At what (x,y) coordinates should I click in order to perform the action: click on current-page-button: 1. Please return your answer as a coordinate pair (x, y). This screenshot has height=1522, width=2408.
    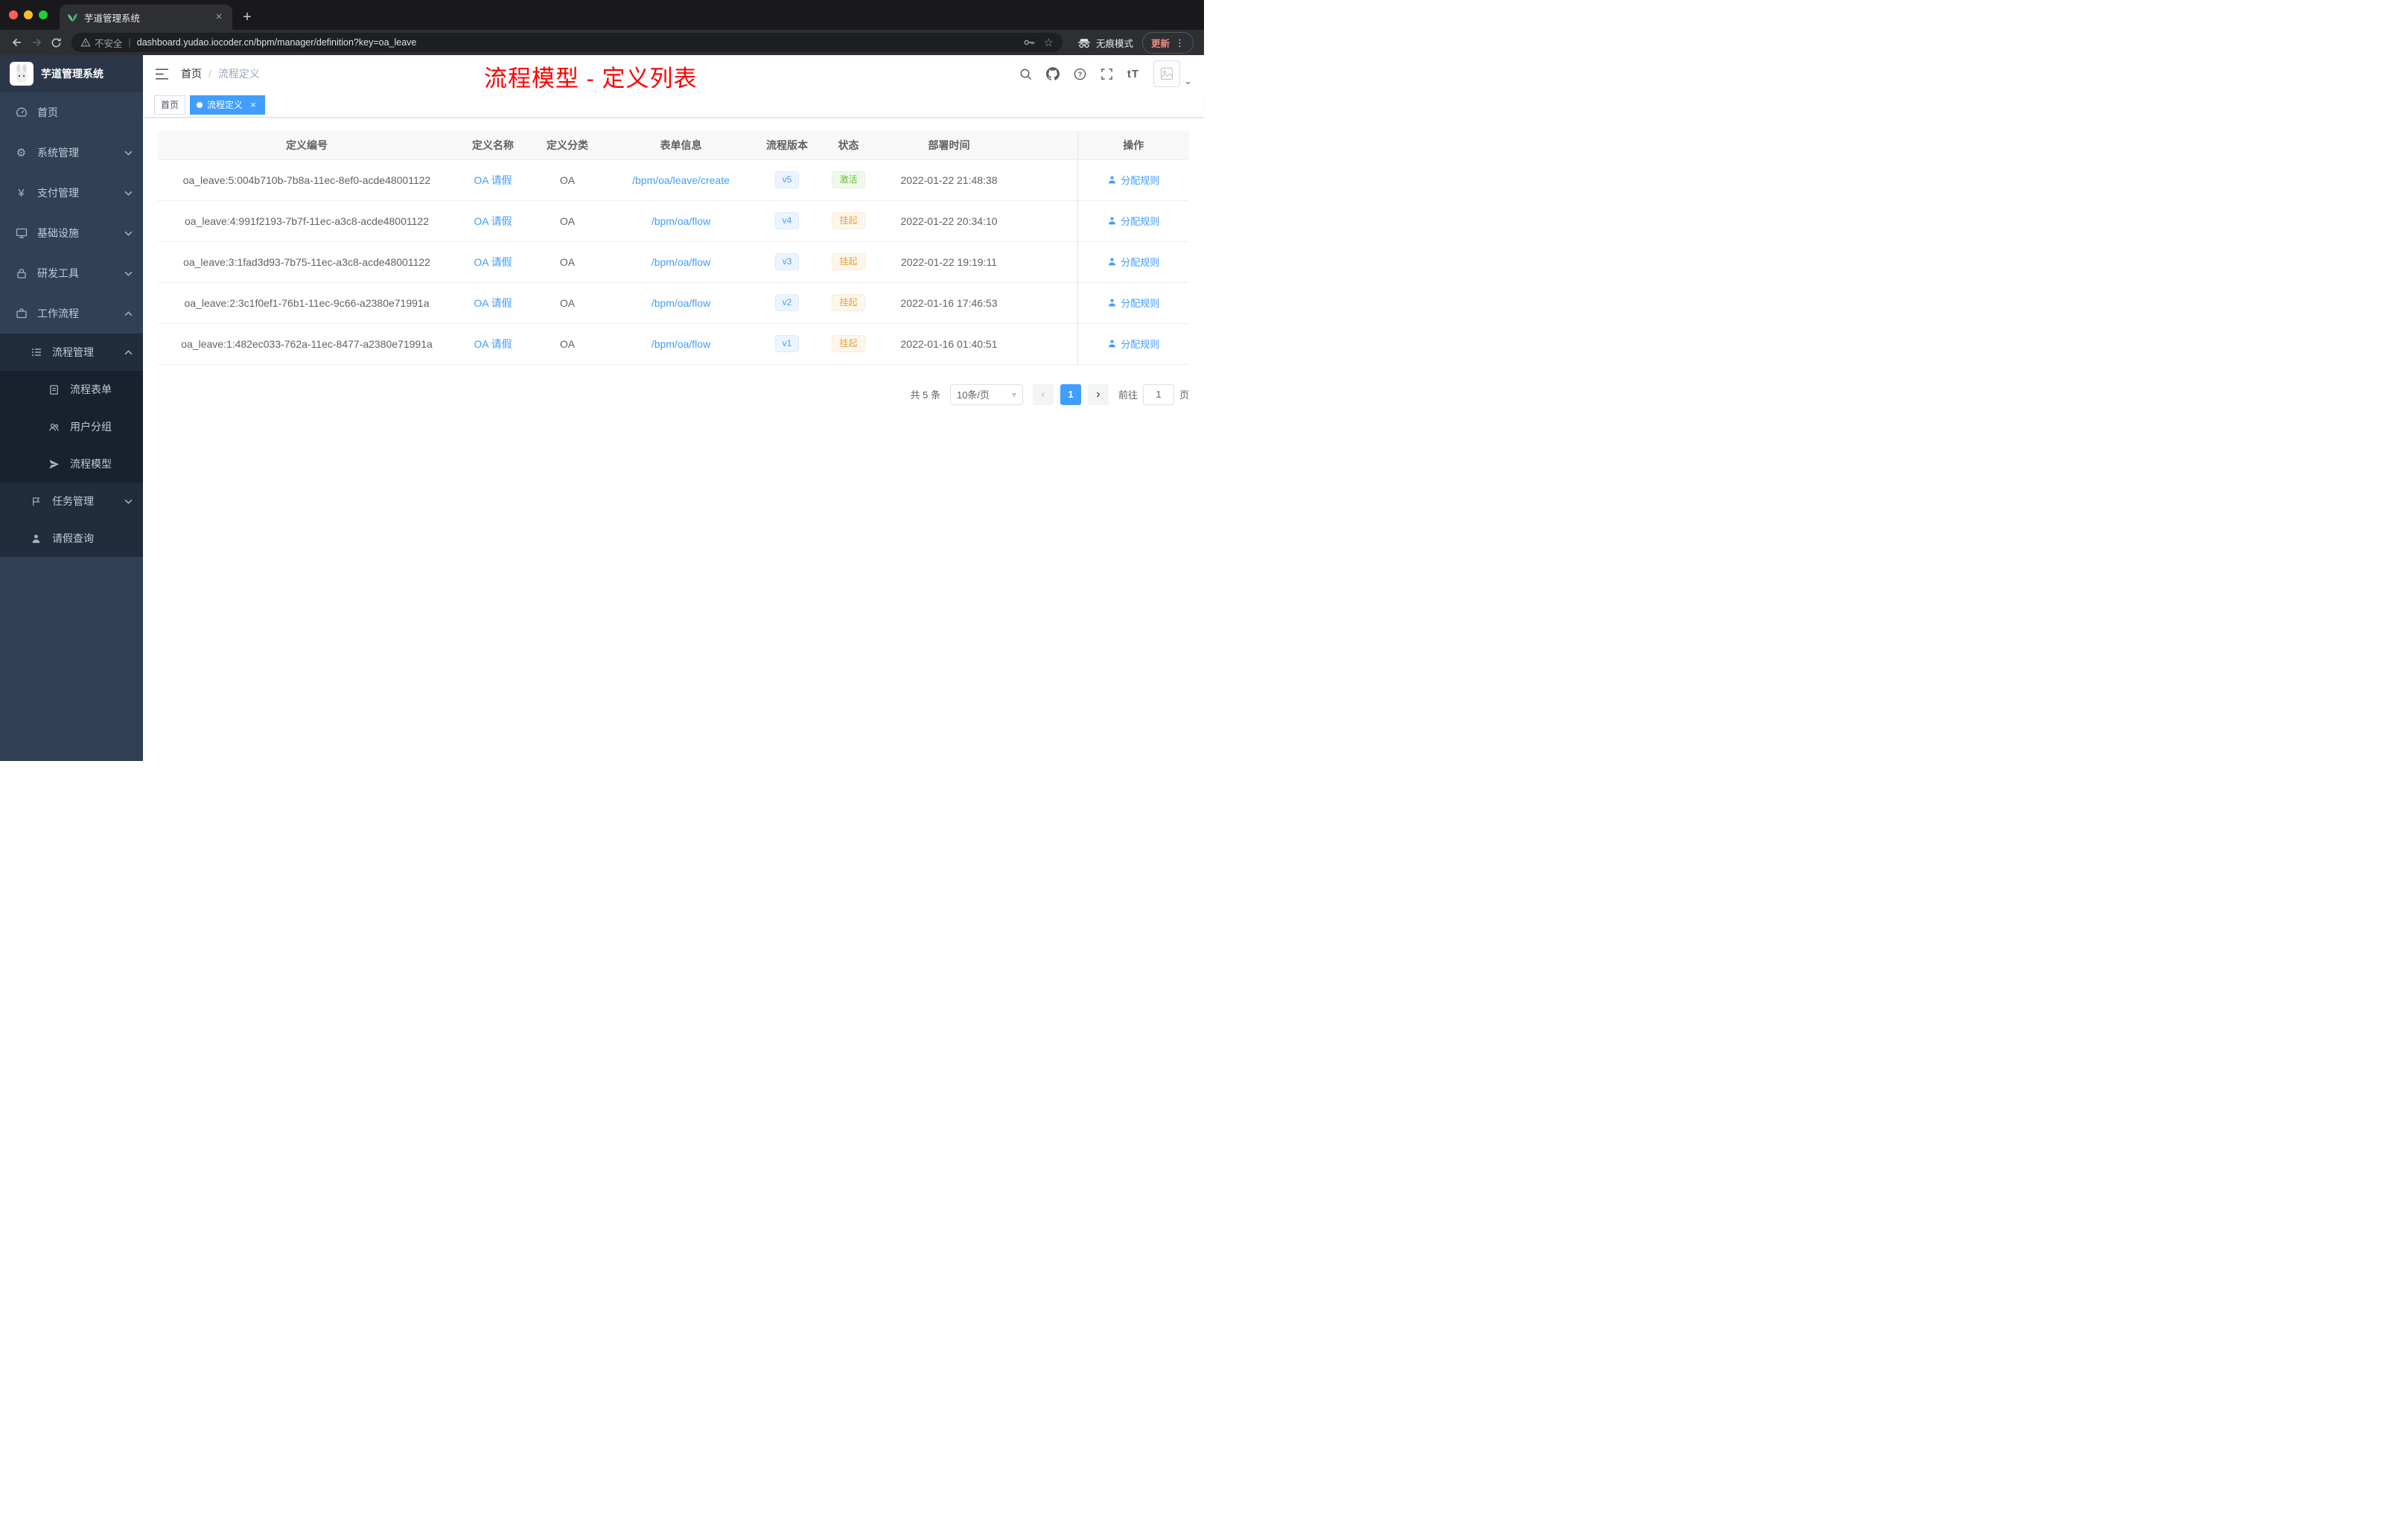
    Looking at the image, I should click on (1070, 394).